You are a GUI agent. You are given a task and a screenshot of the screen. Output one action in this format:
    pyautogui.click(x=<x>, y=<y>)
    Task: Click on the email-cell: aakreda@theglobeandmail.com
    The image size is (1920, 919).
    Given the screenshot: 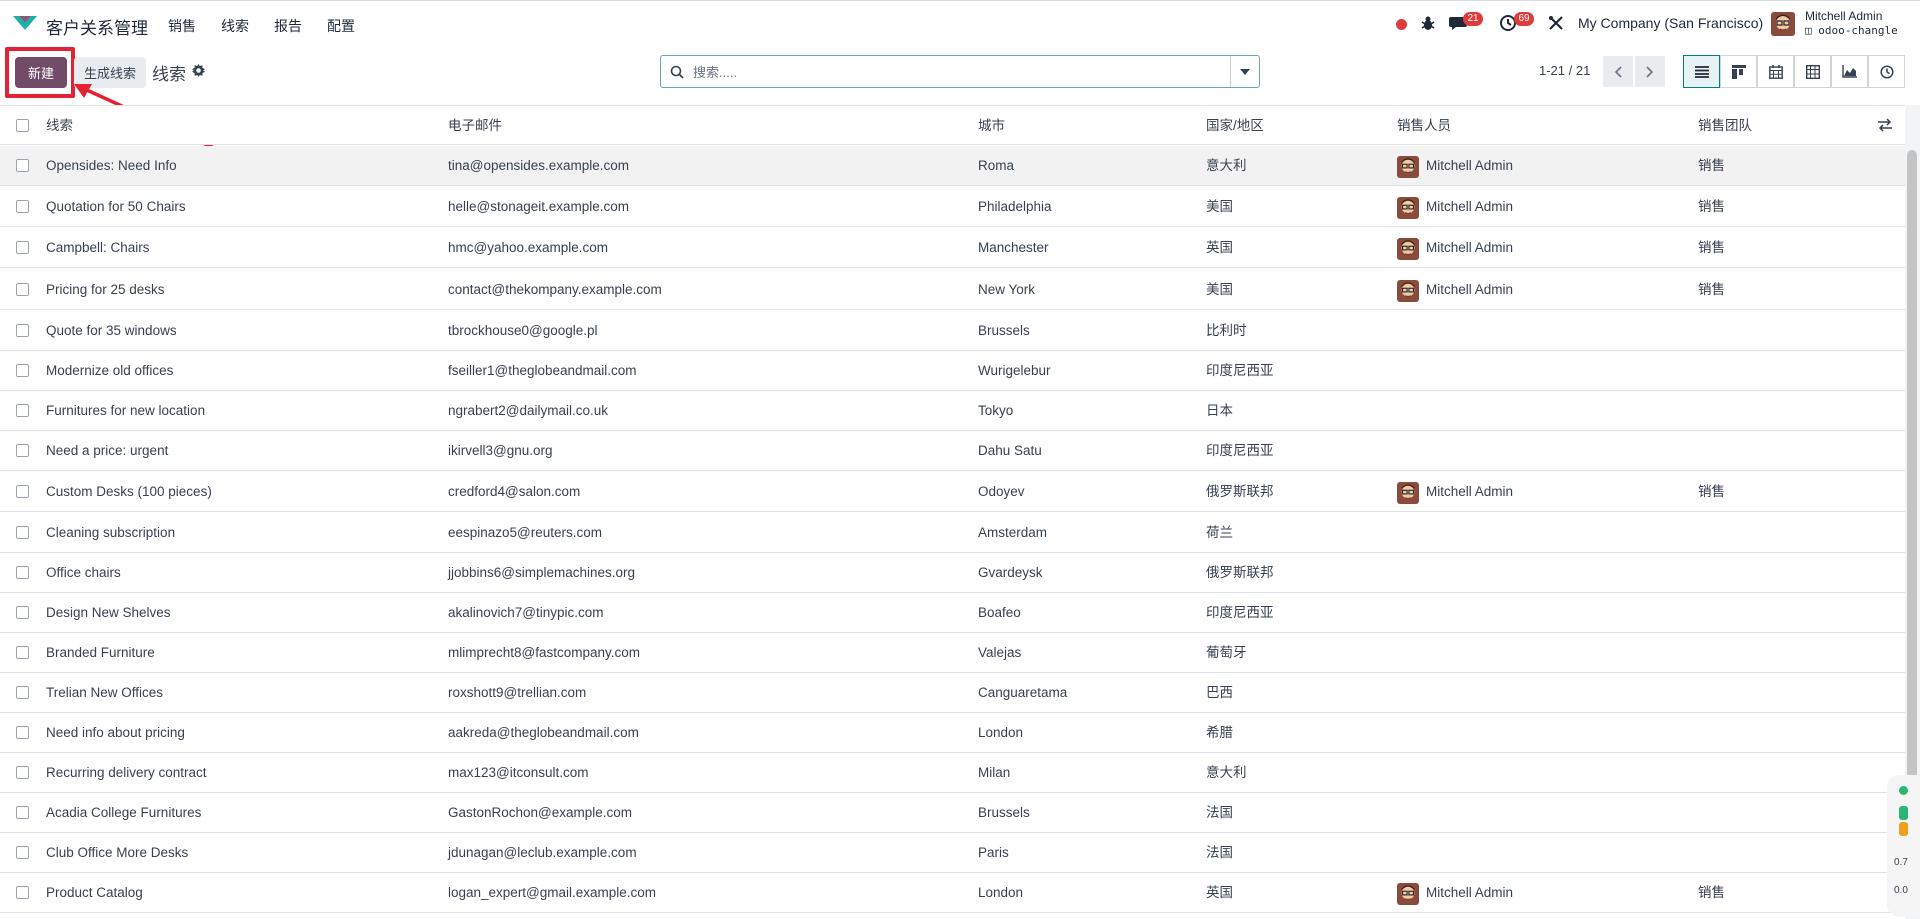 What is the action you would take?
    pyautogui.click(x=543, y=732)
    